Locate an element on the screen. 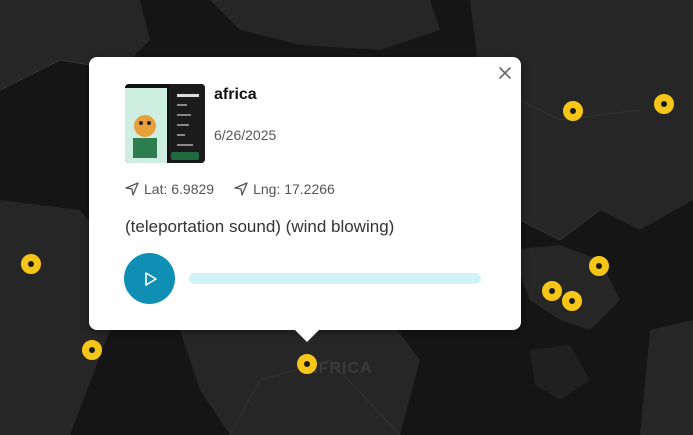  latitude-label: Lat: 6.9829 is located at coordinates (179, 189).